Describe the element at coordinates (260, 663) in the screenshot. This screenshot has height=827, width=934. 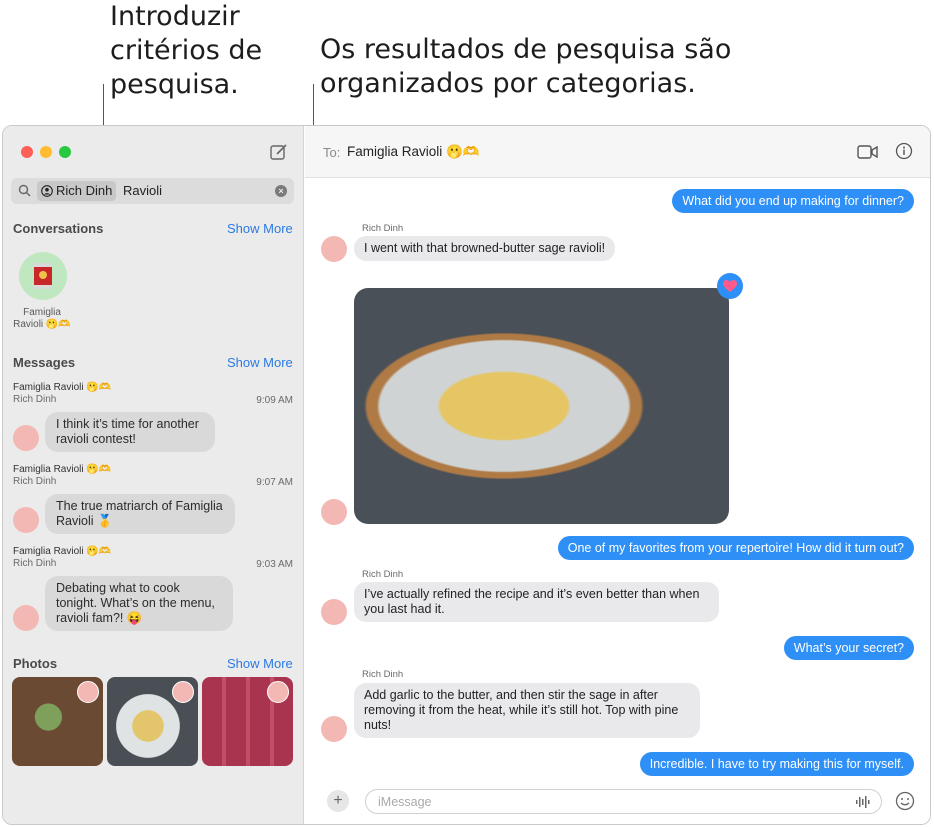
I see `photos-show-more: Show More` at that location.